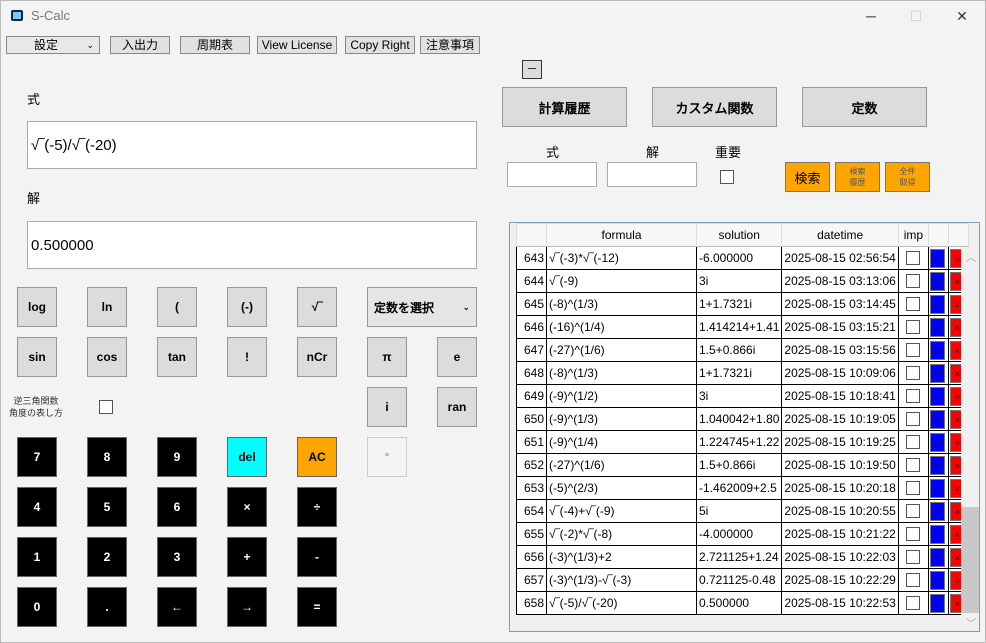  I want to click on key-button: log, so click(37, 307).